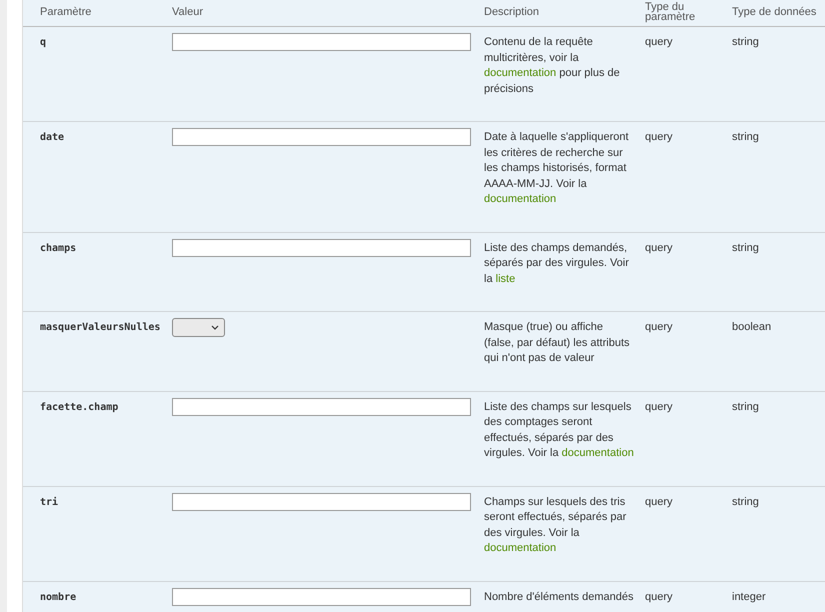  I want to click on parameter-description: Masque (true) ou affiche (false, par défaut) les attributs qui n'ont pas de valeur, so click(557, 343).